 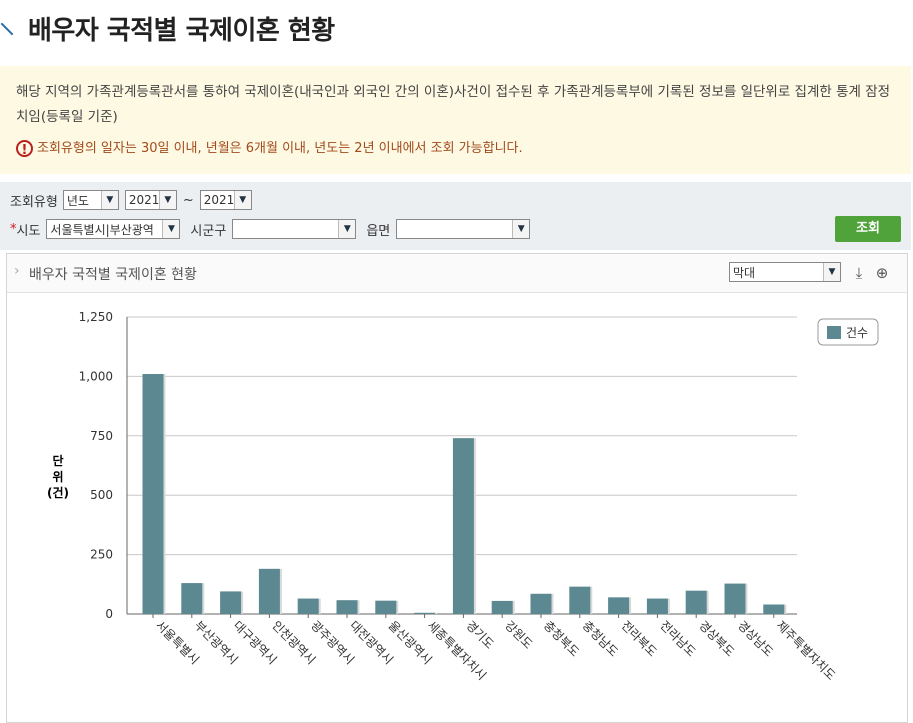 I want to click on x-tick-label: 전라남도, so click(x=677, y=638).